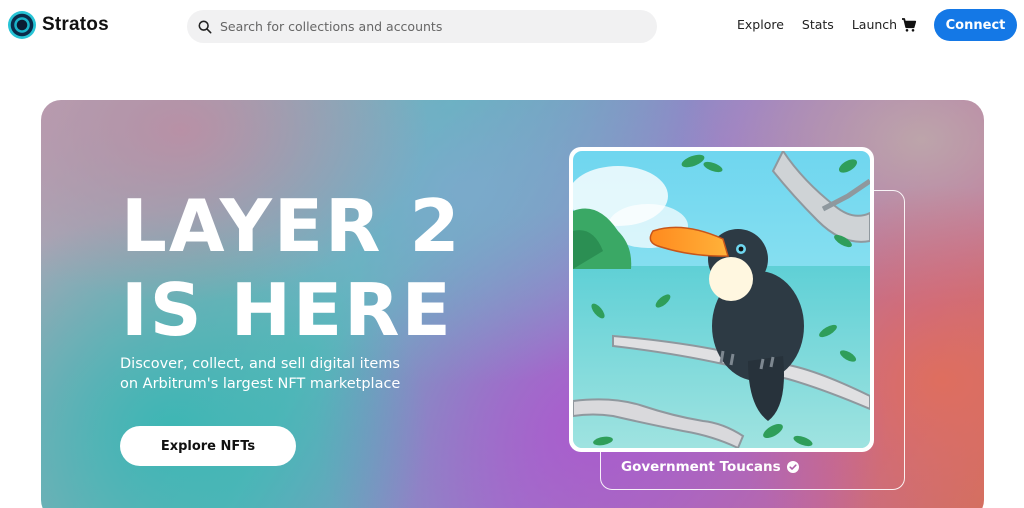 The width and height of the screenshot is (1024, 508). I want to click on verified-badge-icon, so click(792, 467).